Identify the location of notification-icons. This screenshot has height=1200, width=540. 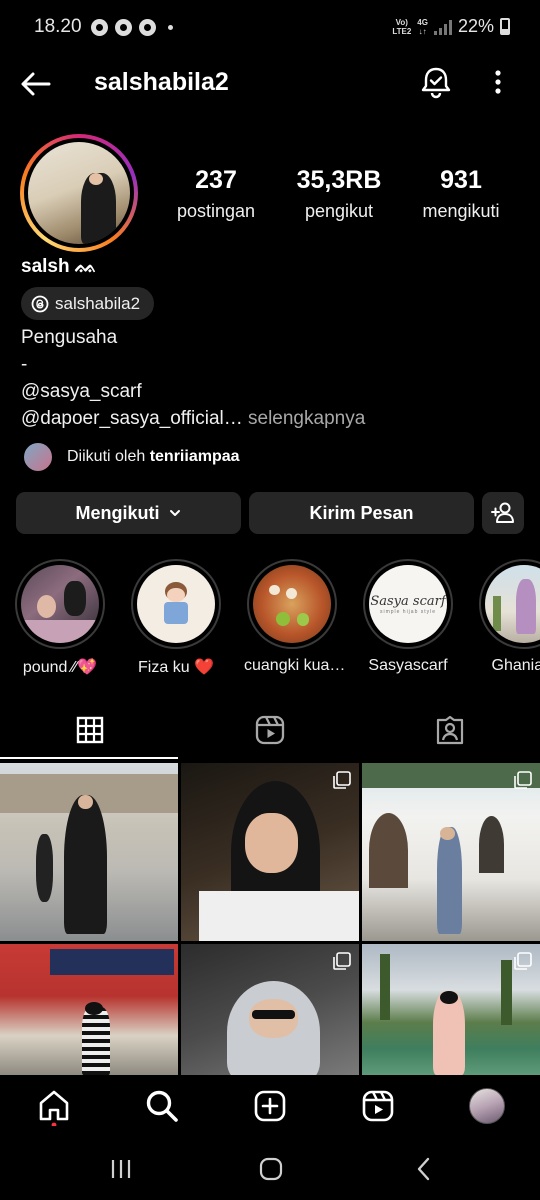
(132, 27).